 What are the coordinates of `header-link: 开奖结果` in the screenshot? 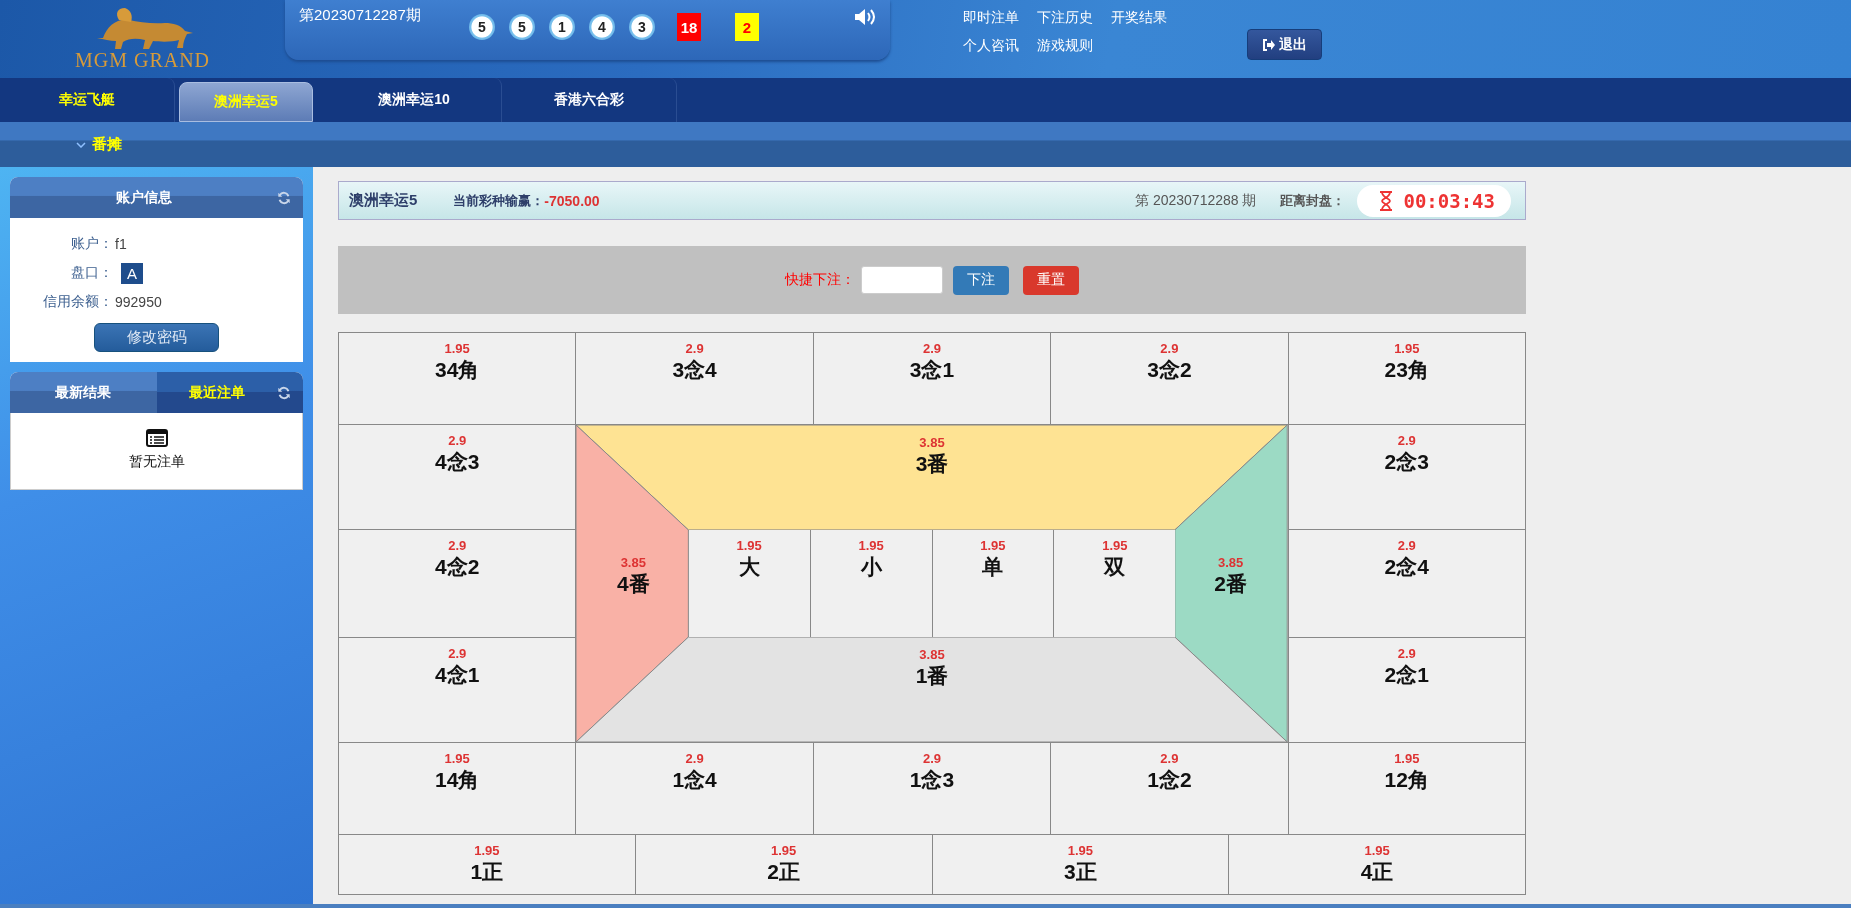 It's located at (1139, 18).